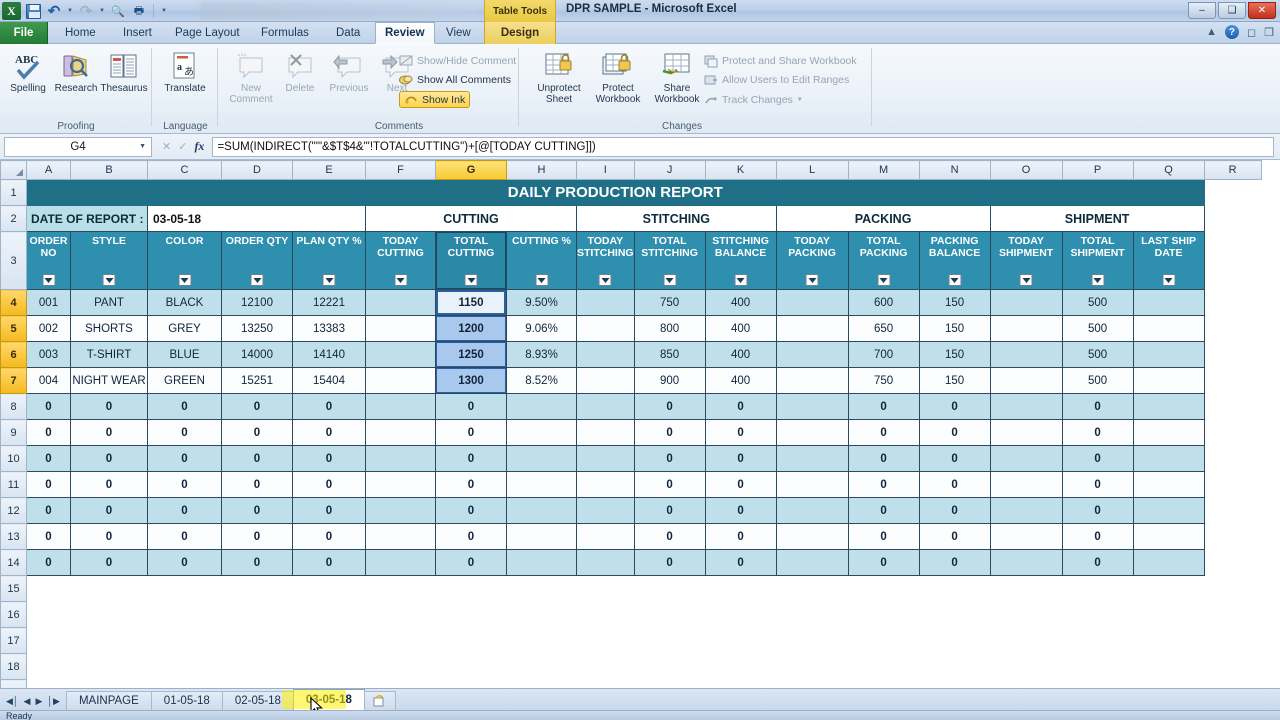 The width and height of the screenshot is (1280, 720). What do you see at coordinates (405, 33) in the screenshot?
I see `tab-review: Review` at bounding box center [405, 33].